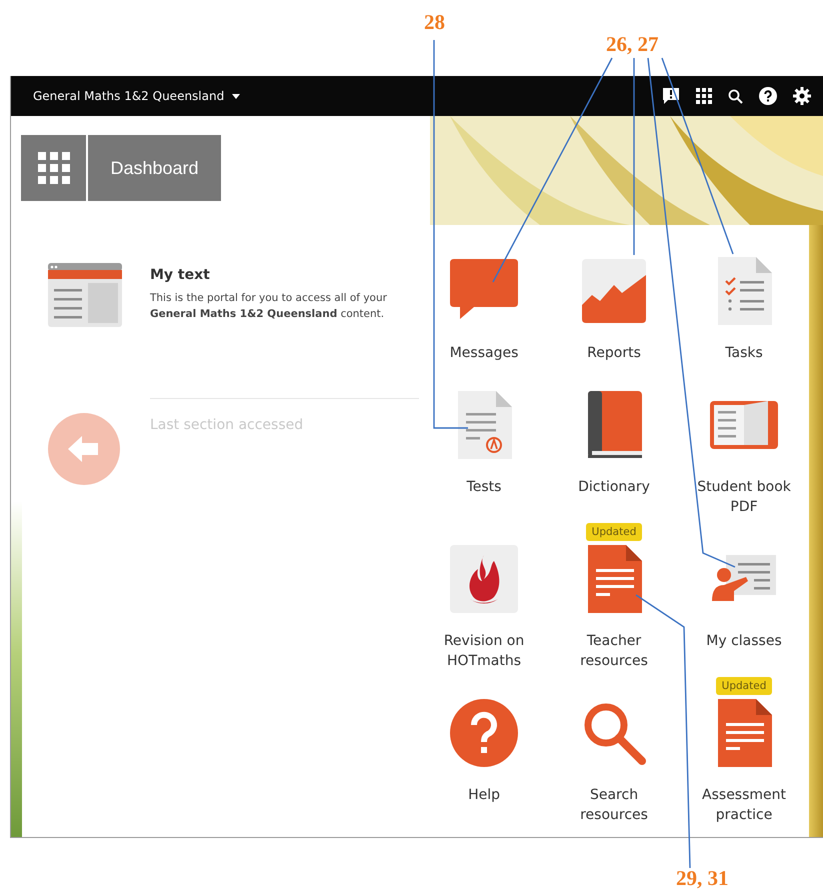 This screenshot has width=823, height=892. I want to click on card-description: This is the portal for you to access all of your General Maths 1&2 Queensland content., so click(269, 306).